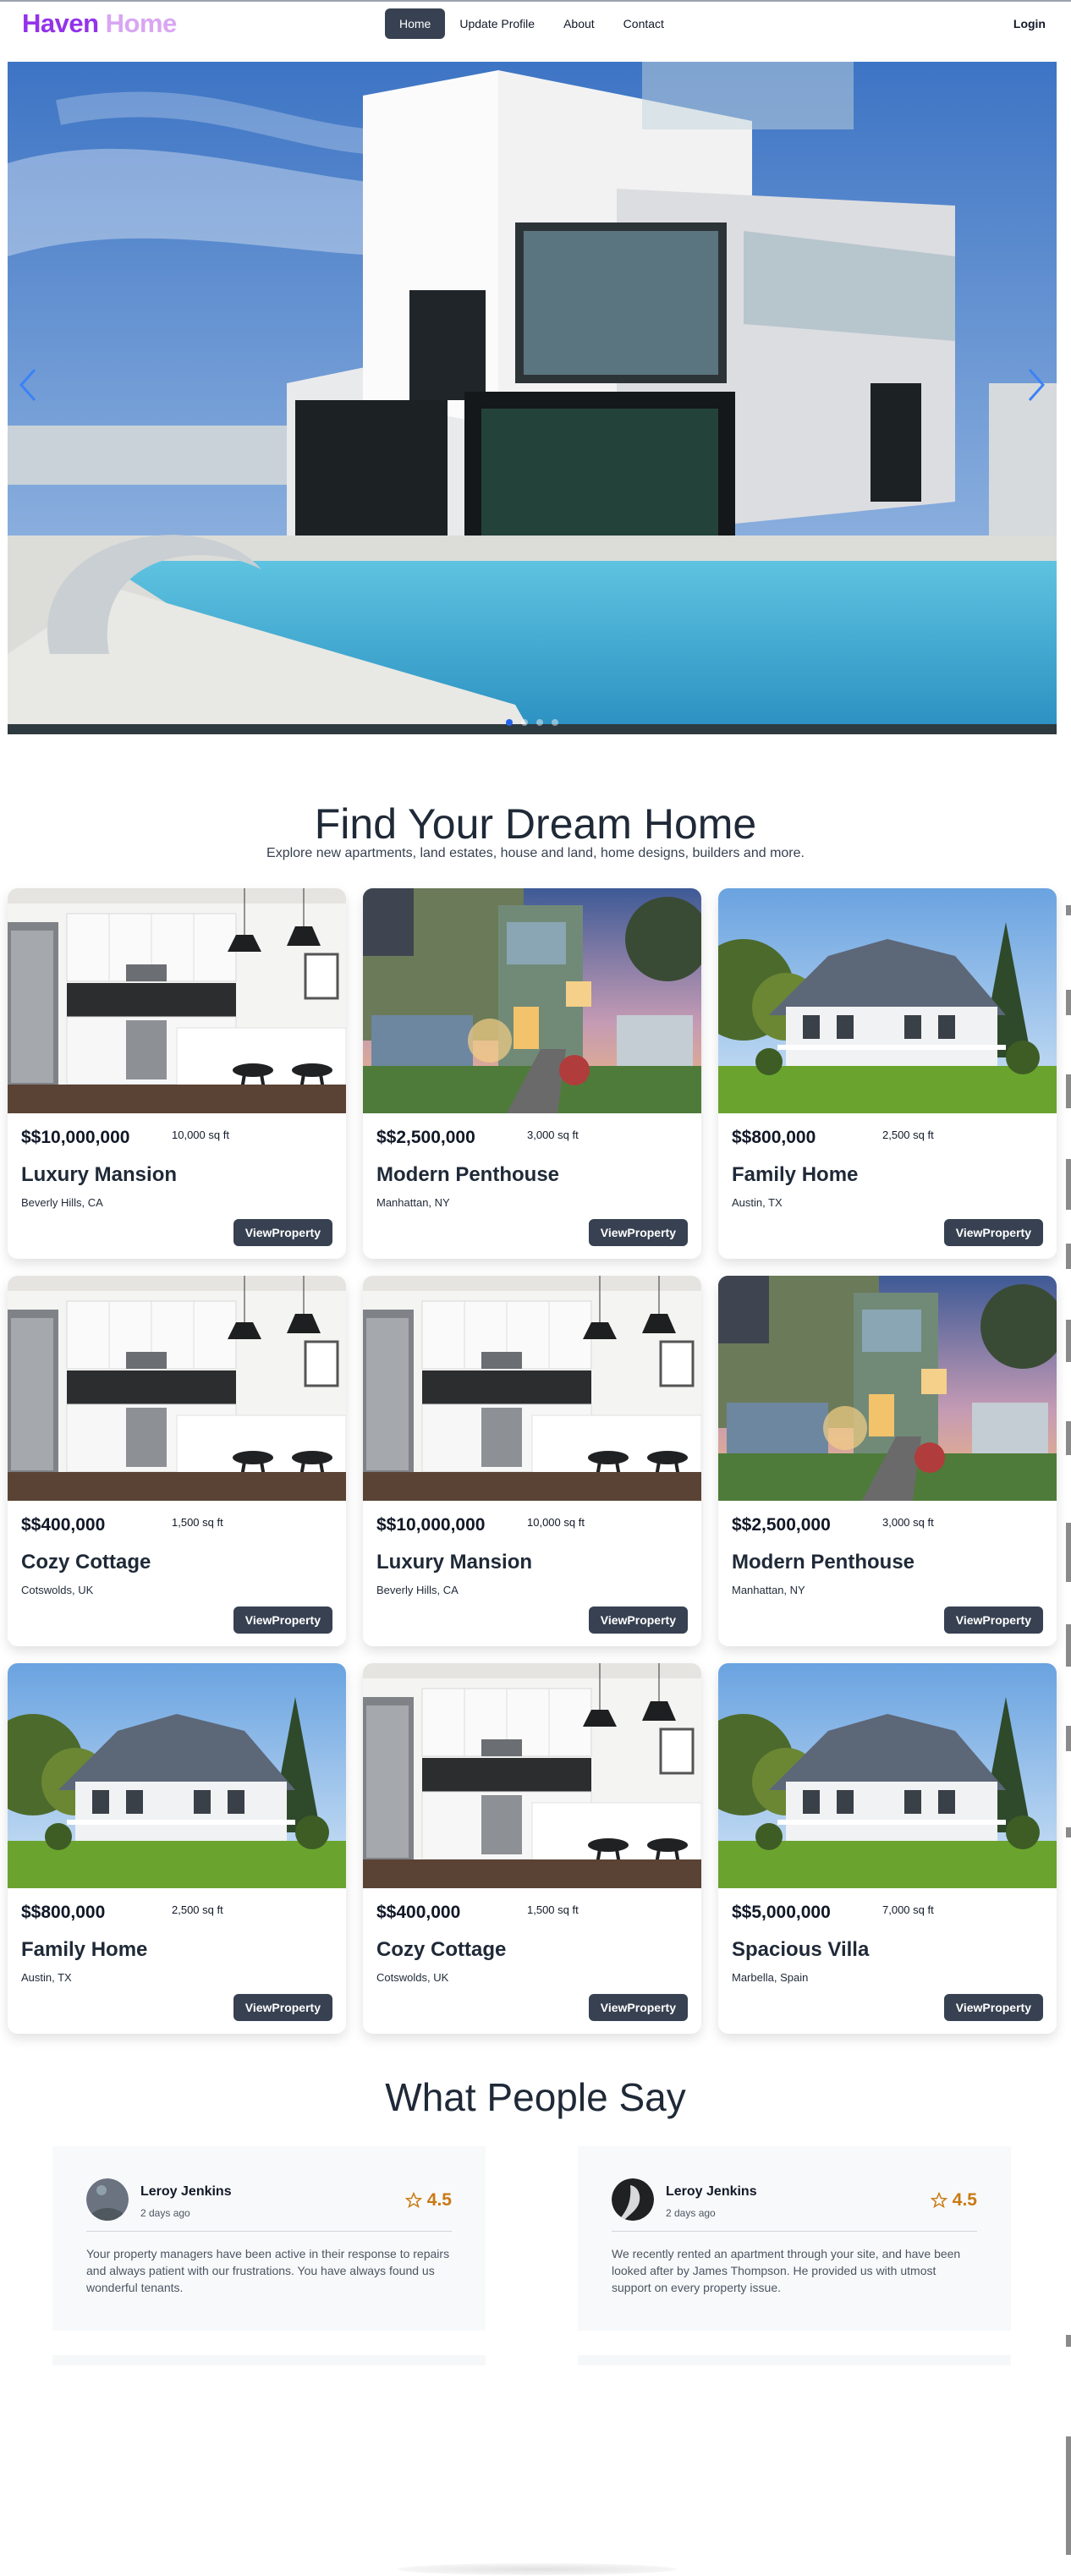 Image resolution: width=1071 pixels, height=2576 pixels. Describe the element at coordinates (141, 23) in the screenshot. I see `brand-name-part2: Home` at that location.